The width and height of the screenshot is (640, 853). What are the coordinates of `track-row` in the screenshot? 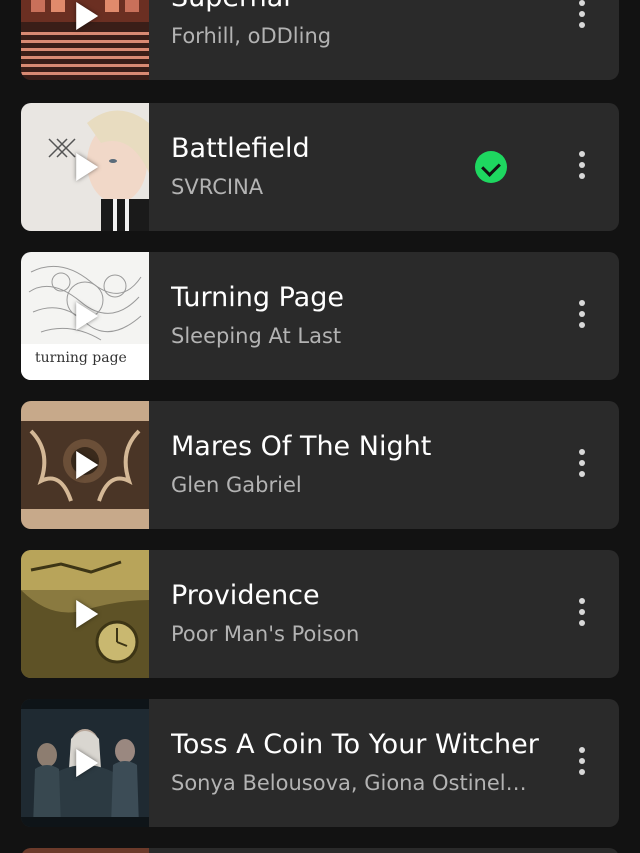 It's located at (320, 850).